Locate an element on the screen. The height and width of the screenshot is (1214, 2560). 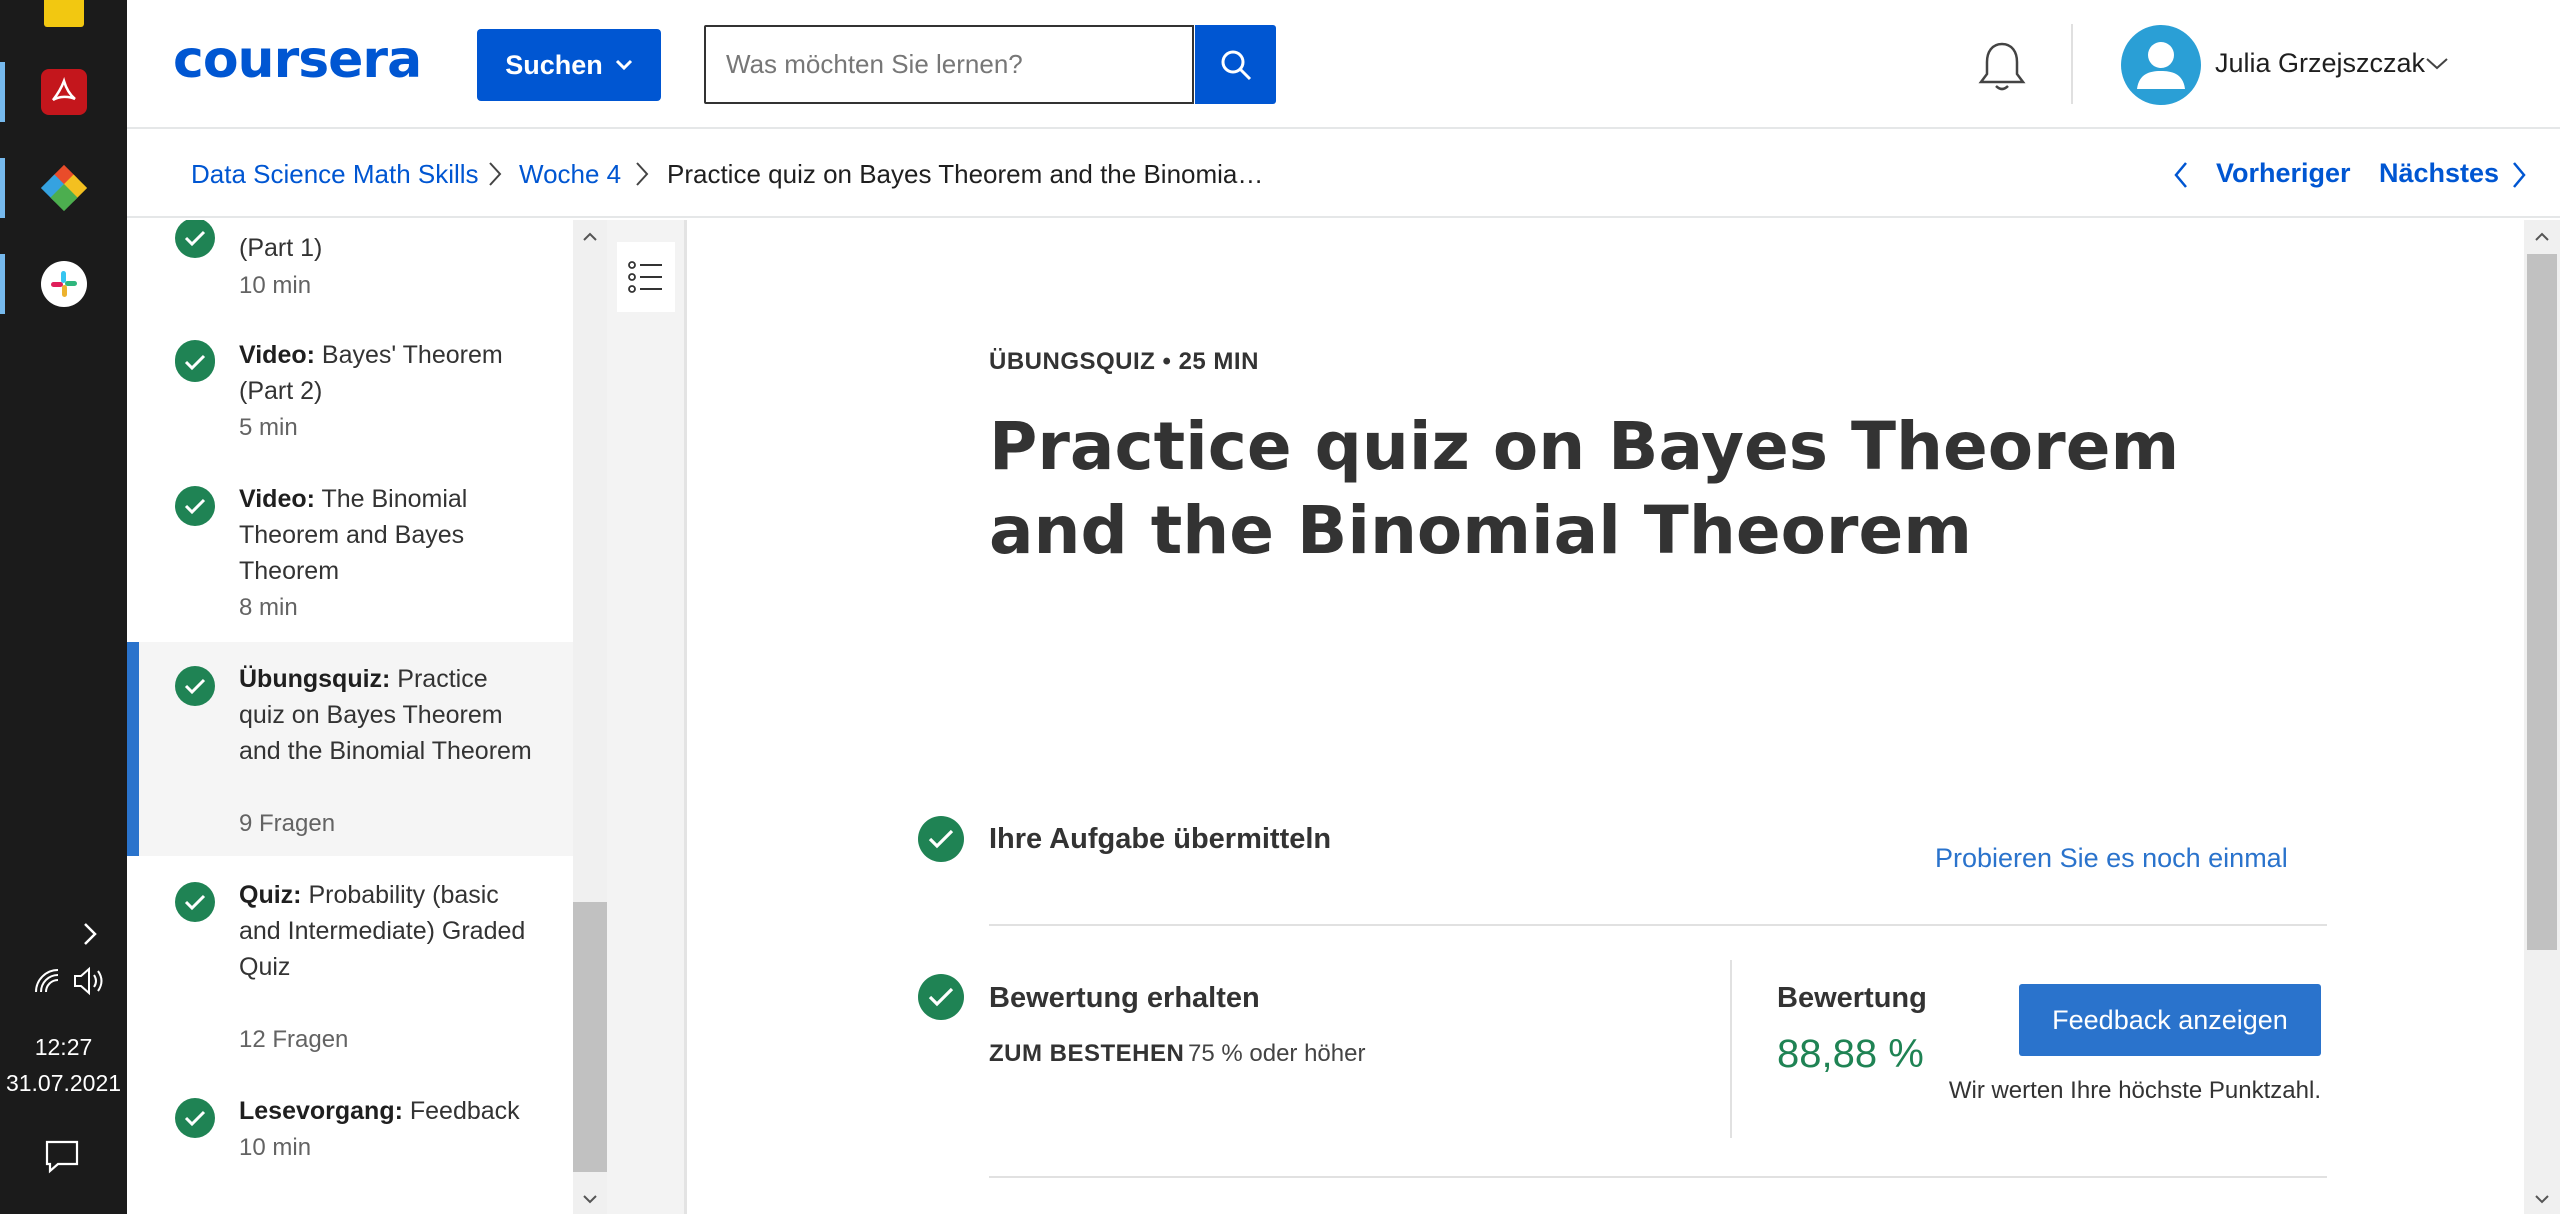
user-icon is located at coordinates (2161, 65).